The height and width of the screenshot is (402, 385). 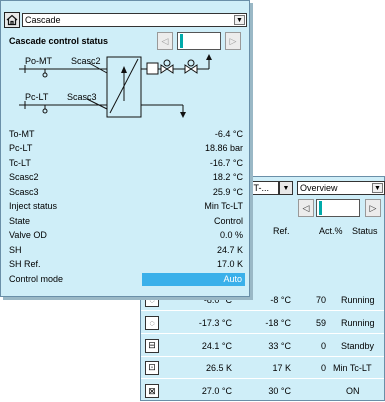 What do you see at coordinates (125, 134) in the screenshot?
I see `status-row: To-MT -6.4 °C` at bounding box center [125, 134].